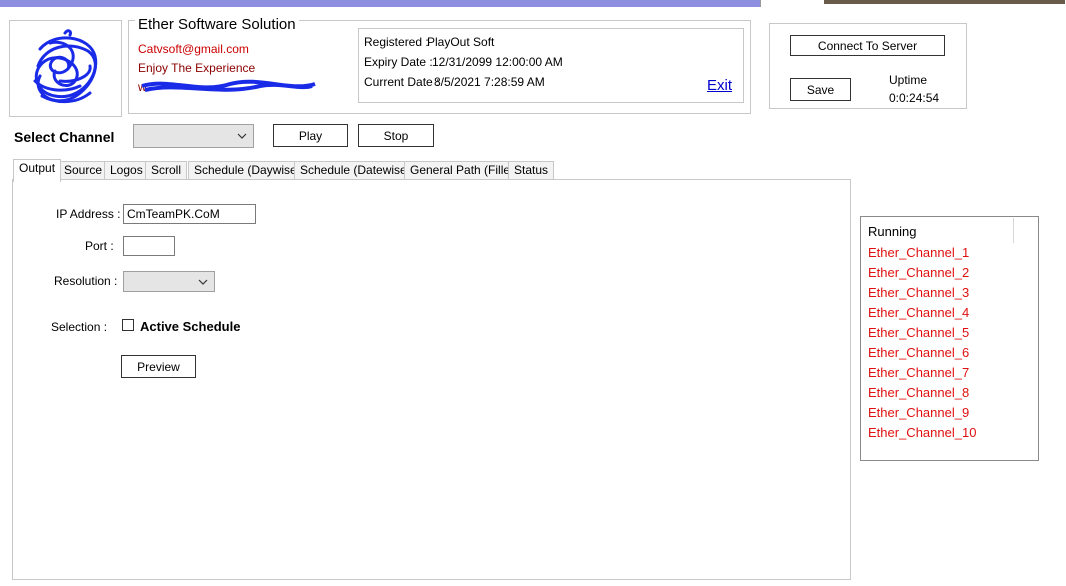 The height and width of the screenshot is (586, 1066). I want to click on tab-status: Status, so click(531, 171).